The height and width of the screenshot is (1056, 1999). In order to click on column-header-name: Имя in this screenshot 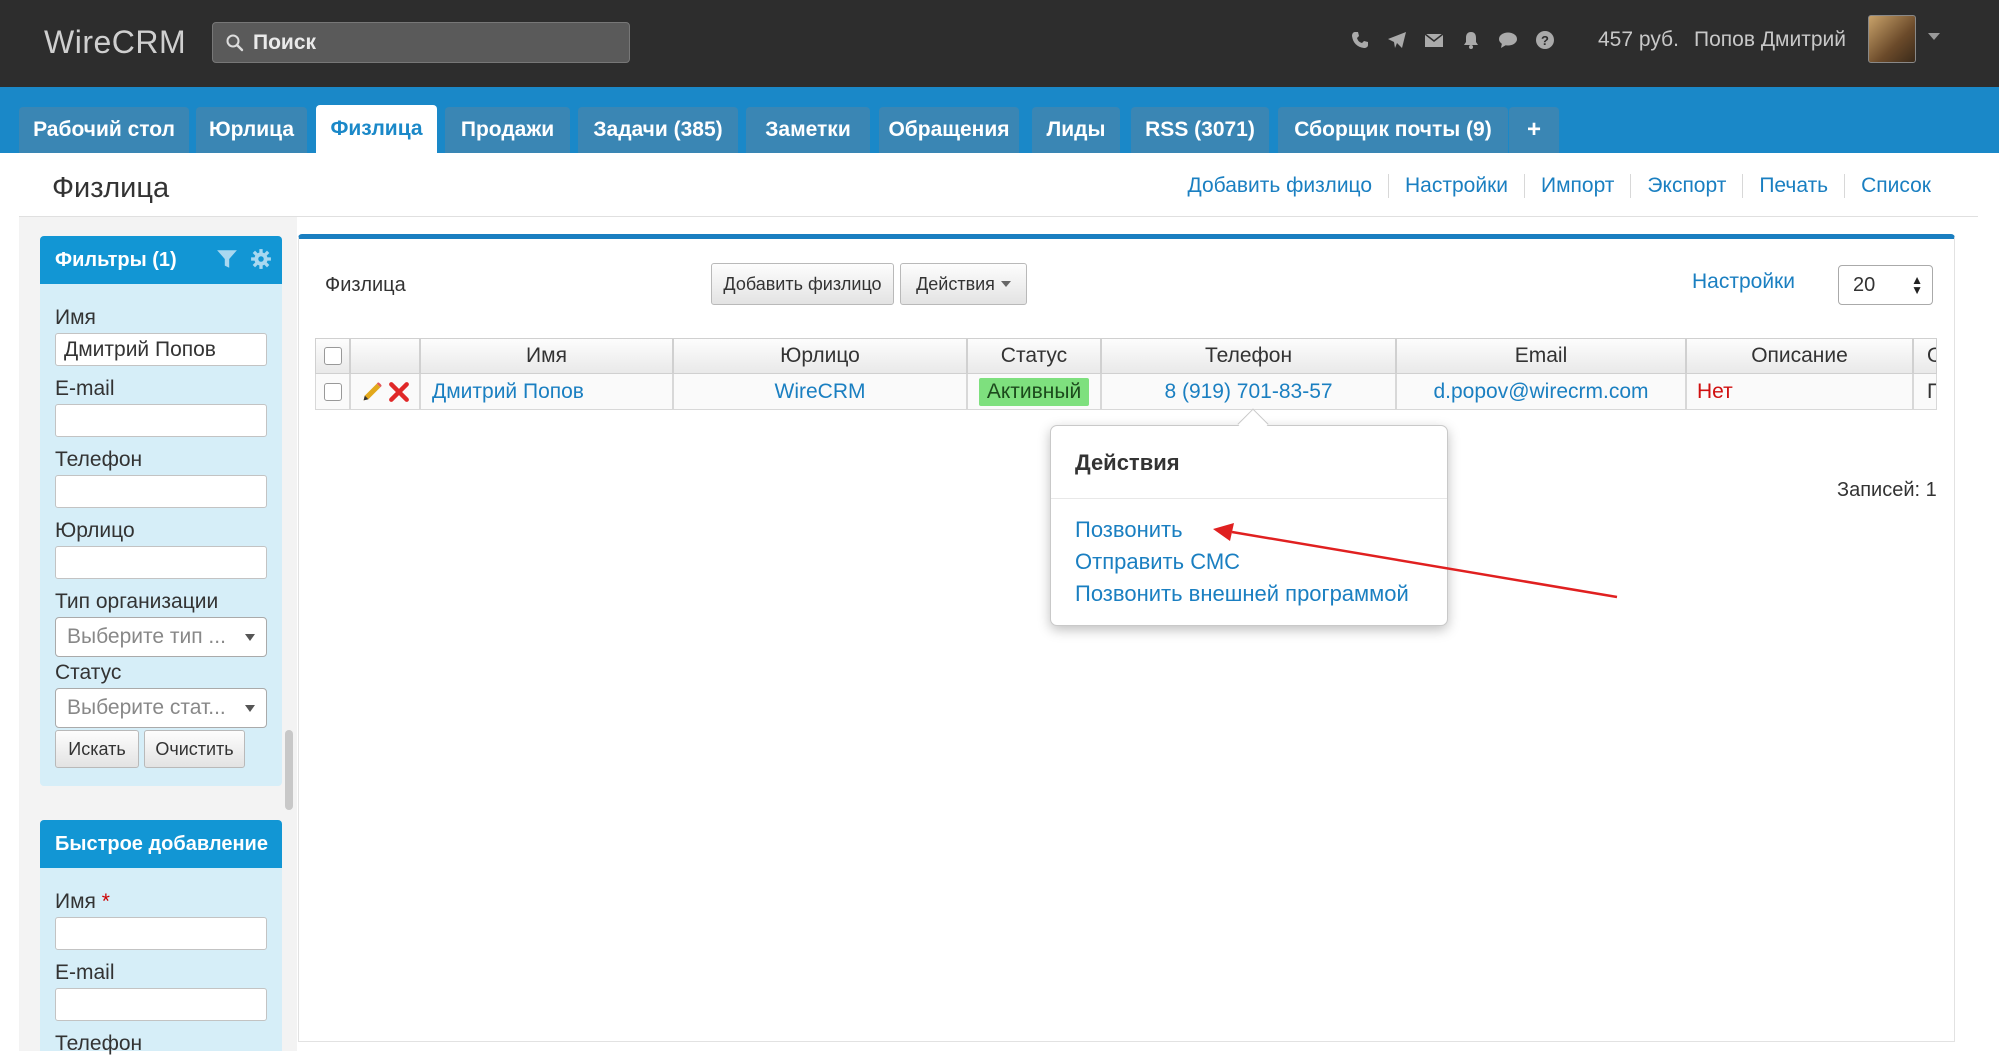, I will do `click(546, 356)`.